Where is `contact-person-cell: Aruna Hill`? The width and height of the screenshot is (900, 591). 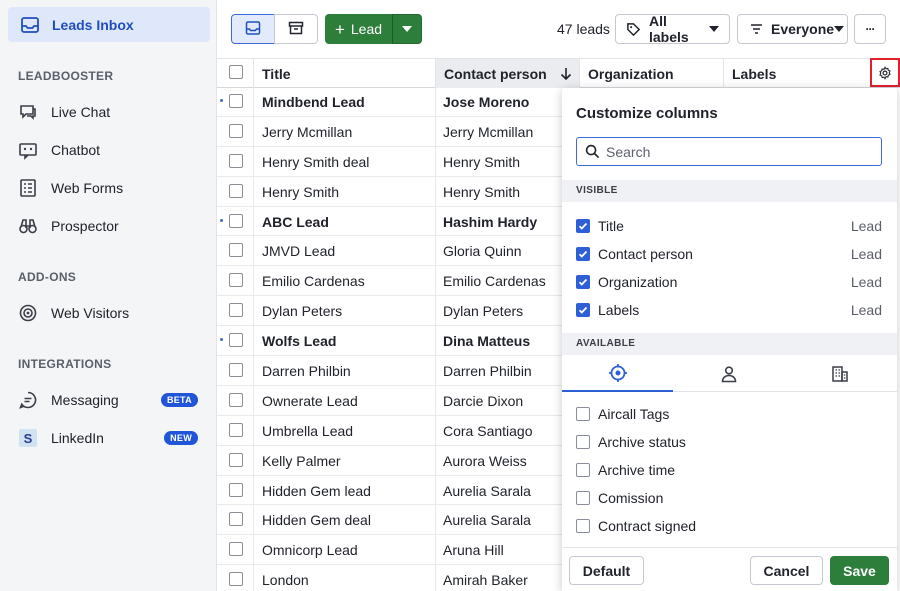
contact-person-cell: Aruna Hill is located at coordinates (473, 550).